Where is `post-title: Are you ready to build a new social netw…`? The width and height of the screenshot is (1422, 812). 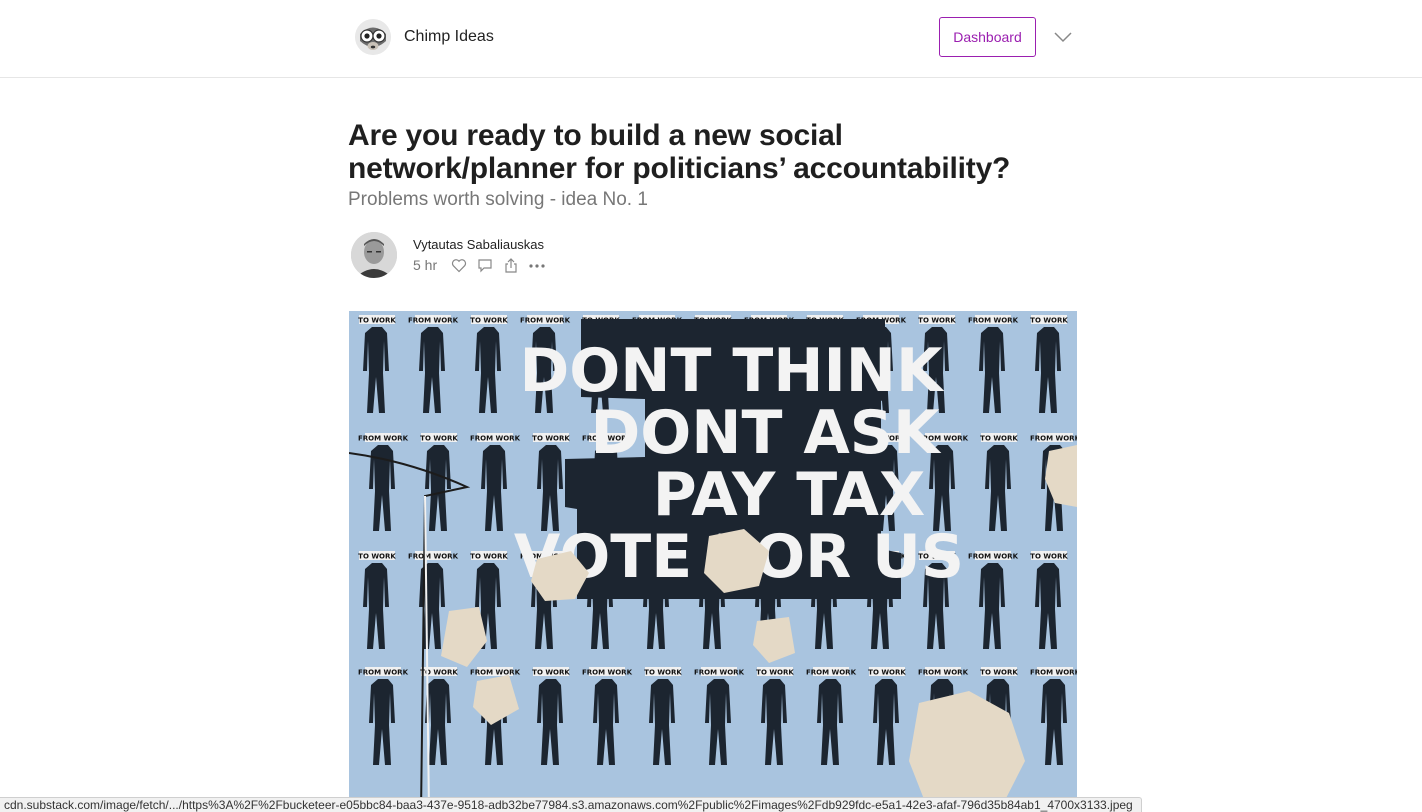
post-title: Are you ready to build a new social netw… is located at coordinates (679, 152).